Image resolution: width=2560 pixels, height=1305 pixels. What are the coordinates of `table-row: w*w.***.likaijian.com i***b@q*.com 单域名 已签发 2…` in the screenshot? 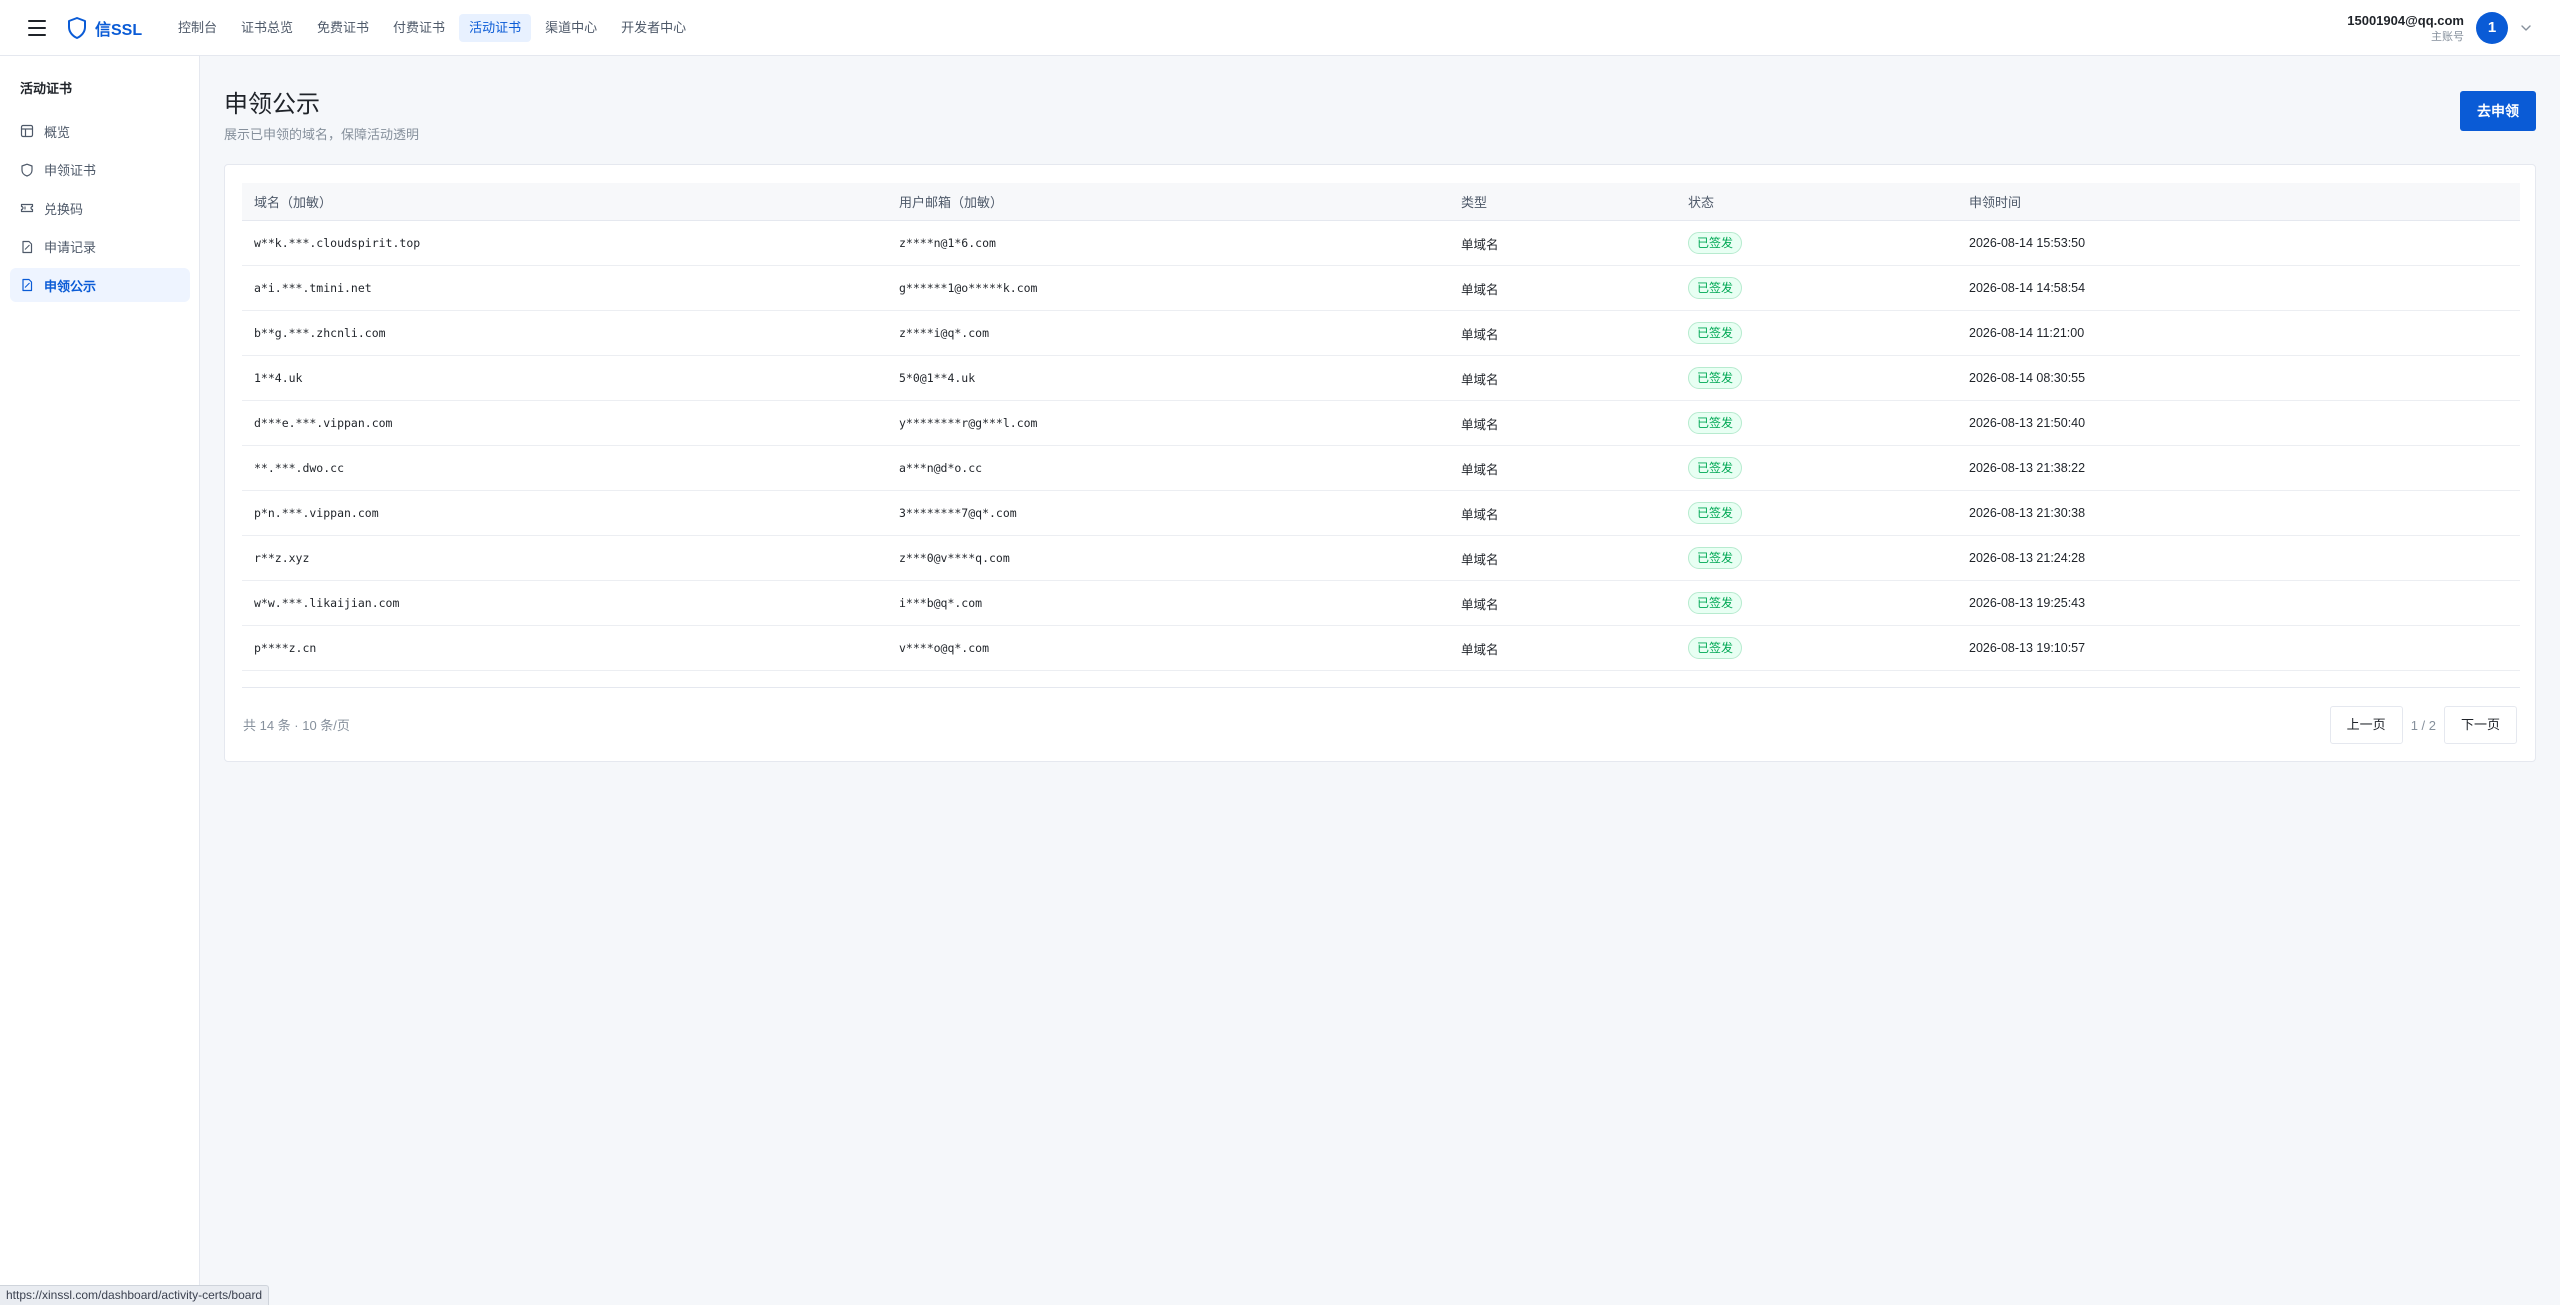 It's located at (1381, 603).